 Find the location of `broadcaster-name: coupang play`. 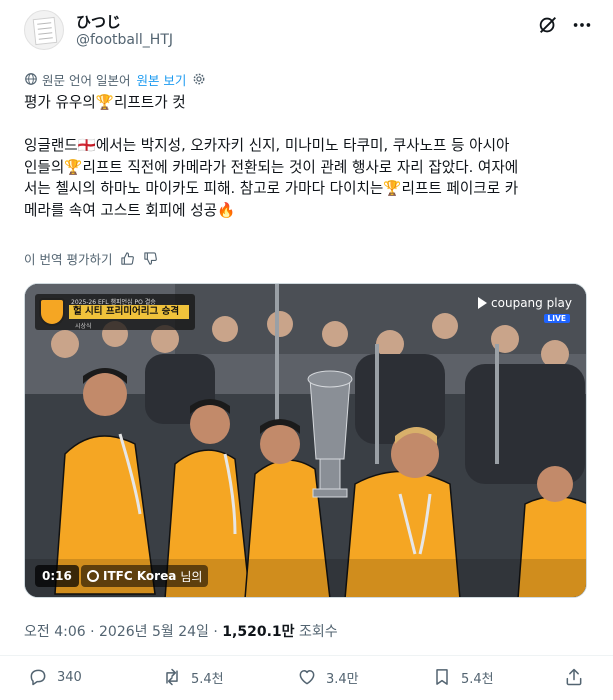

broadcaster-name: coupang play is located at coordinates (531, 303).